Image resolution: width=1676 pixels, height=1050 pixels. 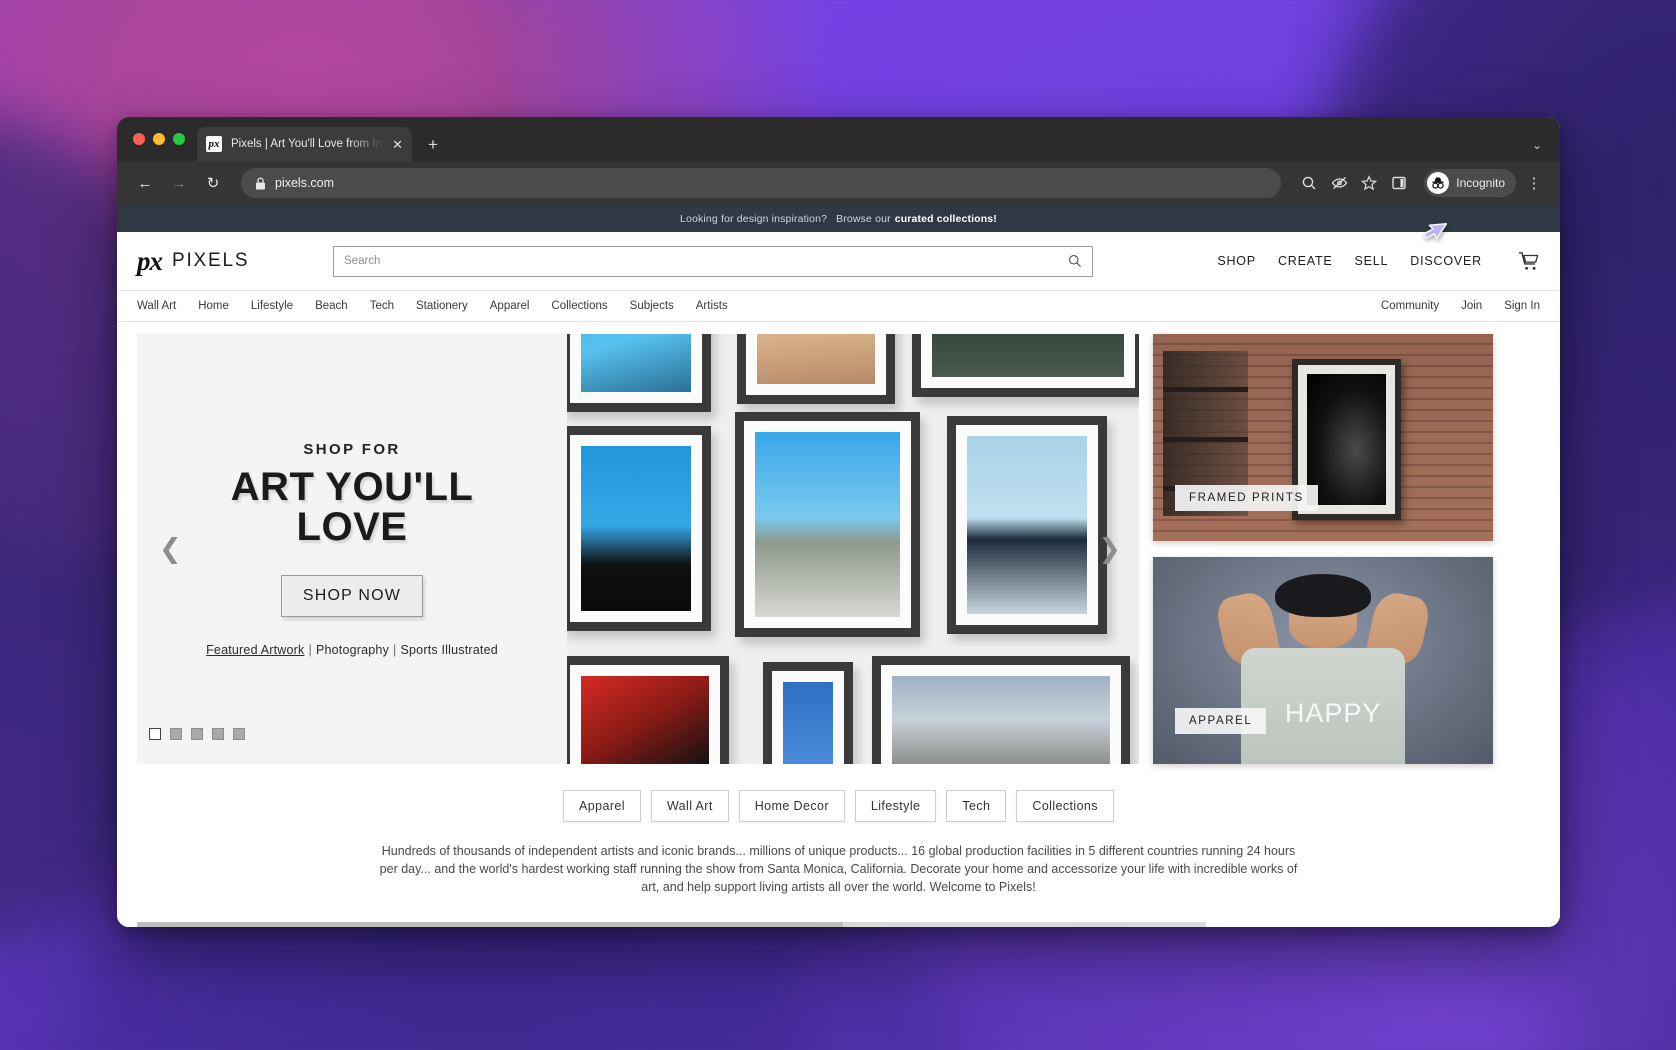 I want to click on primary-nav: SHOP CREATE SELL DISCOVER, so click(x=1354, y=261).